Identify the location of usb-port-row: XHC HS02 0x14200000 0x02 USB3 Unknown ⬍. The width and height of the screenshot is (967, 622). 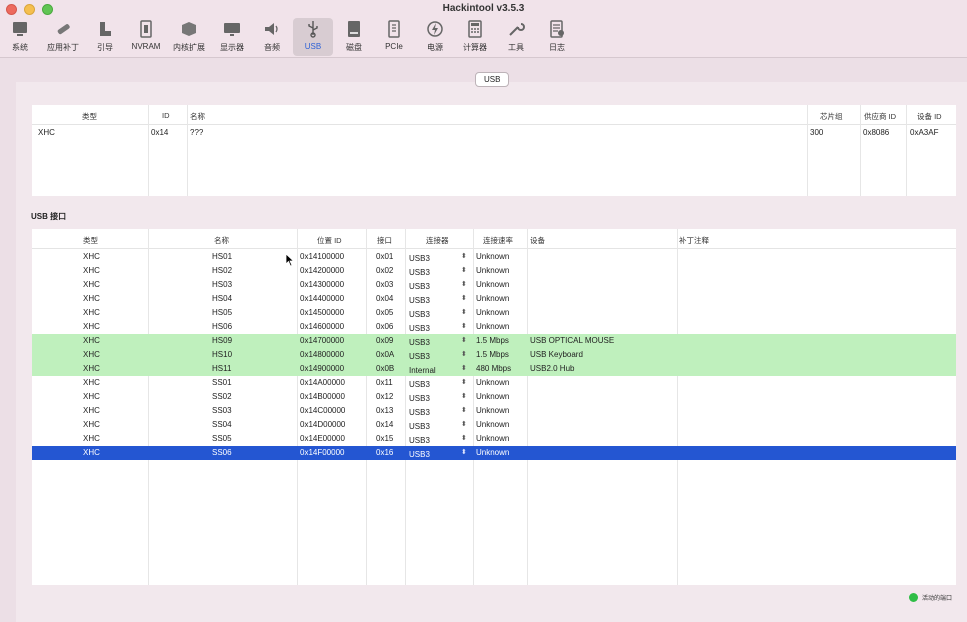
(494, 271).